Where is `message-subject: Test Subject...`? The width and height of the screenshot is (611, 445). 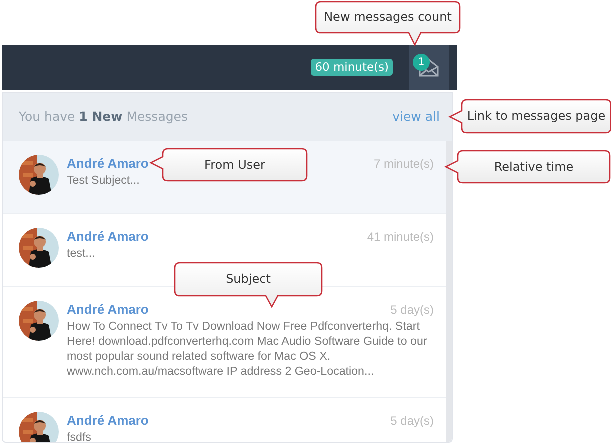 message-subject: Test Subject... is located at coordinates (104, 180).